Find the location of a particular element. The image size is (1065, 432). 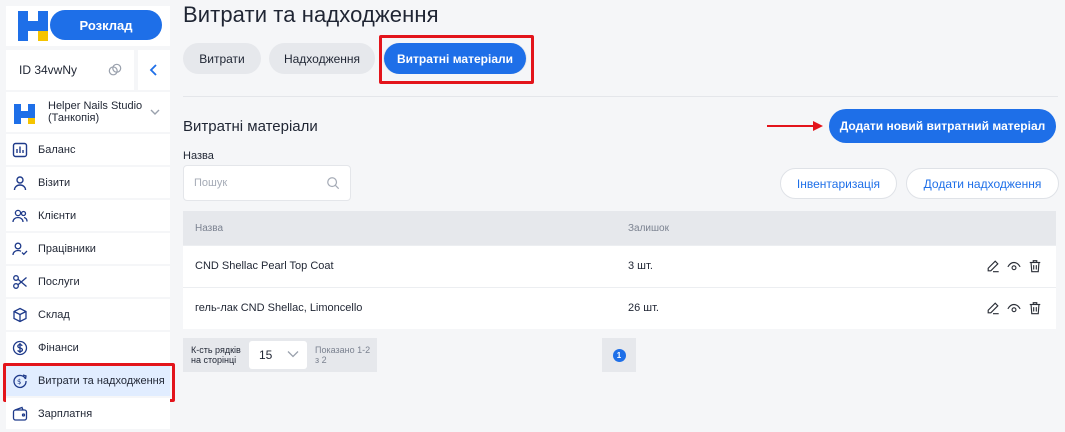

app-logo is located at coordinates (33, 26).